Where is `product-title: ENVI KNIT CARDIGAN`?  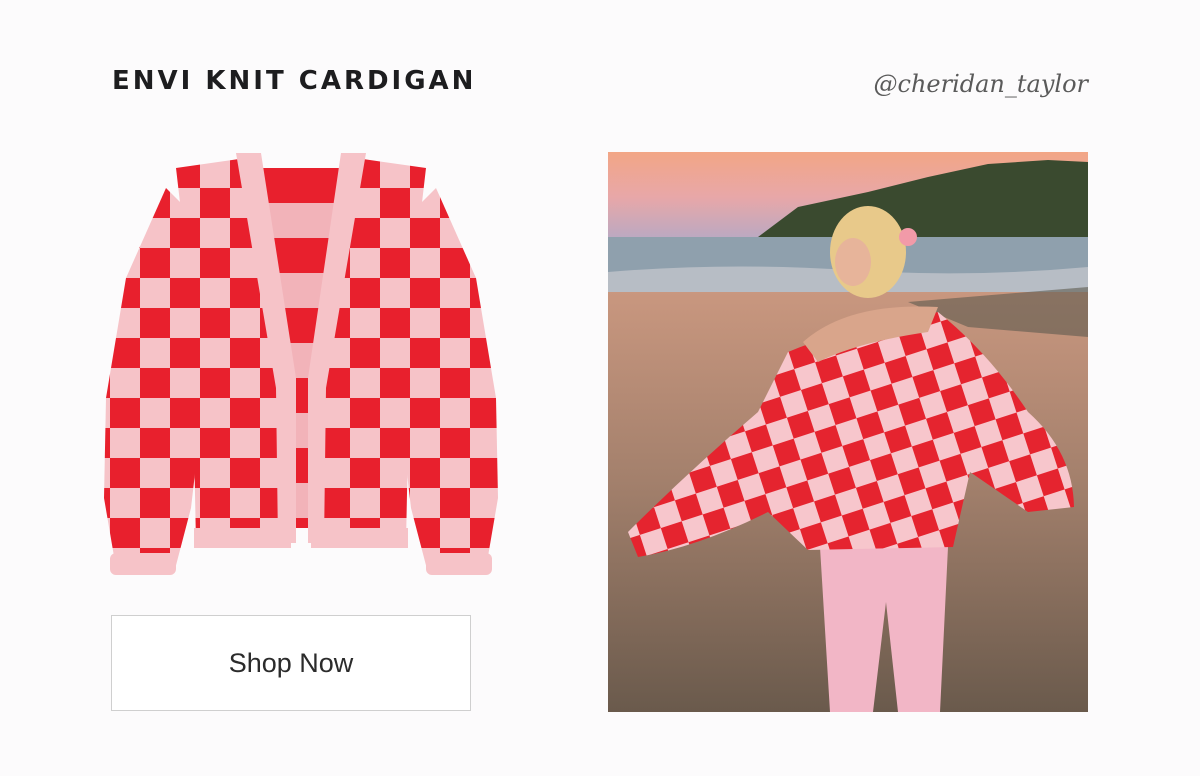
product-title: ENVI KNIT CARDIGAN is located at coordinates (294, 81).